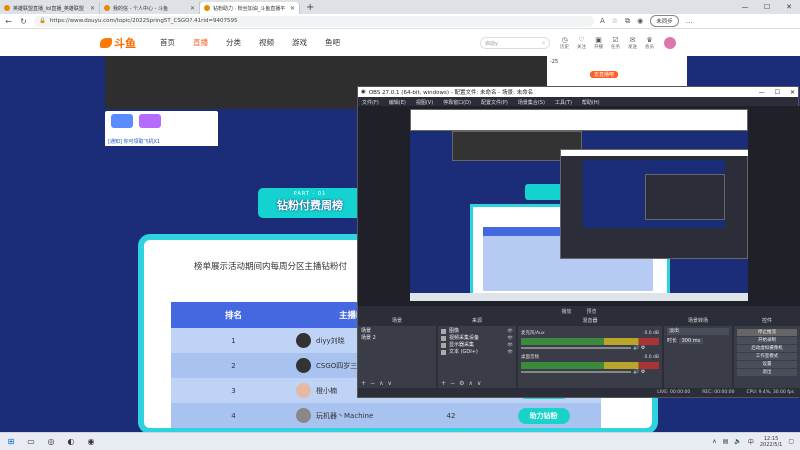 This screenshot has width=800, height=450. I want to click on tool-follow: ♡ 关注, so click(581, 43).